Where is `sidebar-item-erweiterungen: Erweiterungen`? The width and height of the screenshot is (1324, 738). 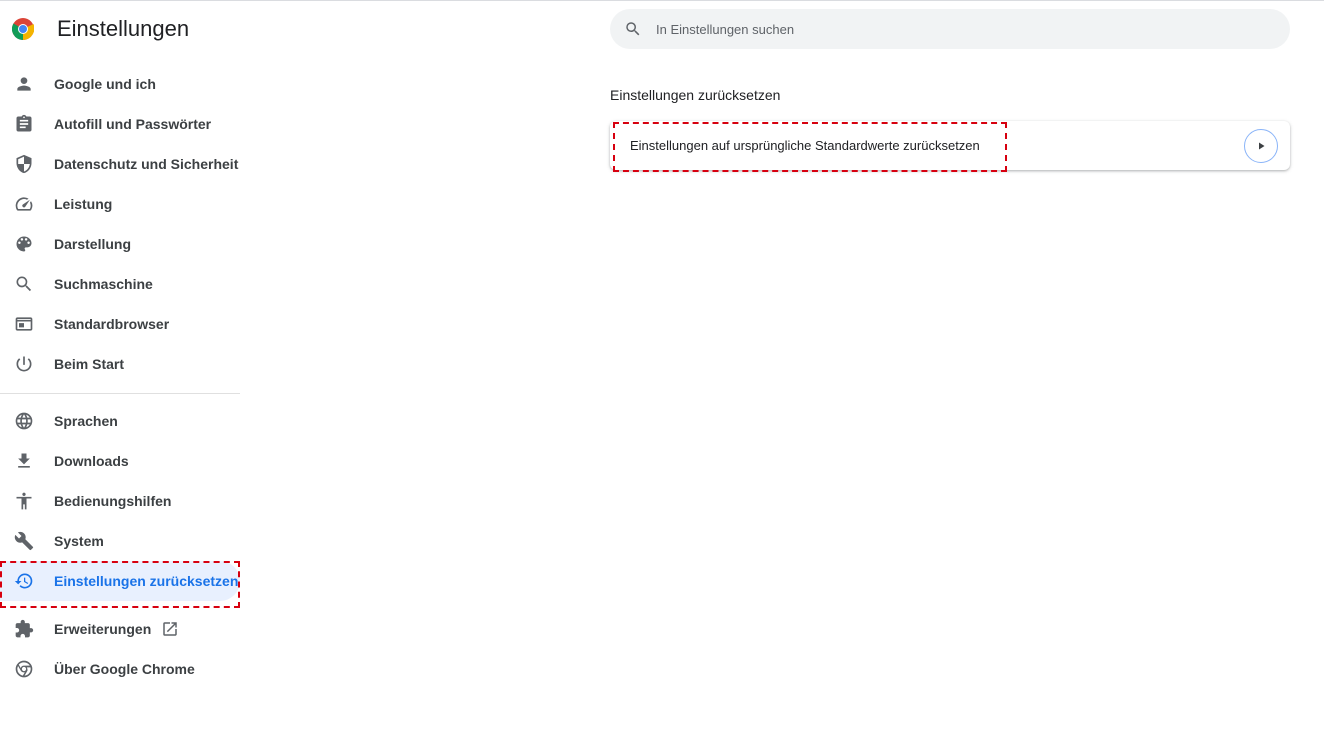
sidebar-item-erweiterungen: Erweiterungen is located at coordinates (120, 629).